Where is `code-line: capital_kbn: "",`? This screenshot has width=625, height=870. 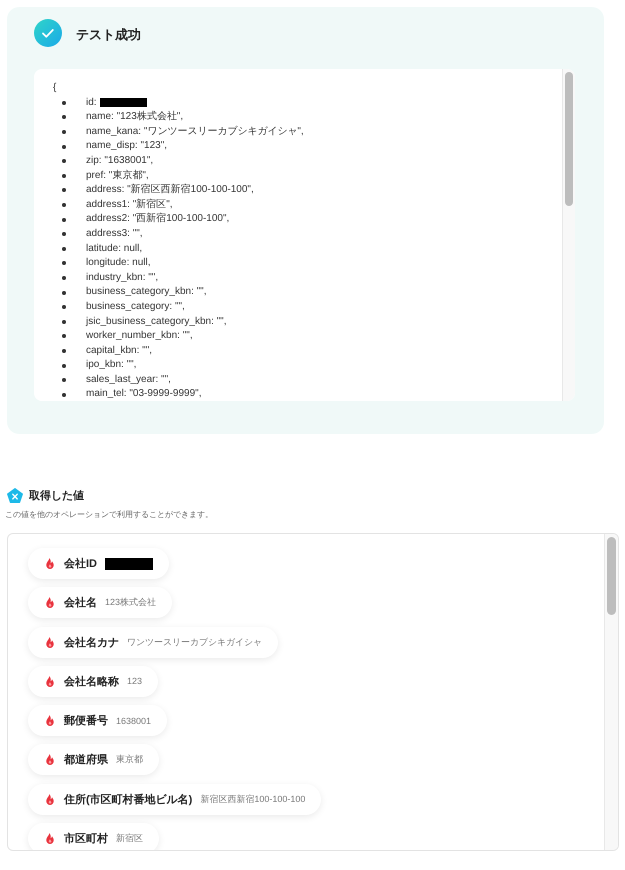 code-line: capital_kbn: "", is located at coordinates (119, 351).